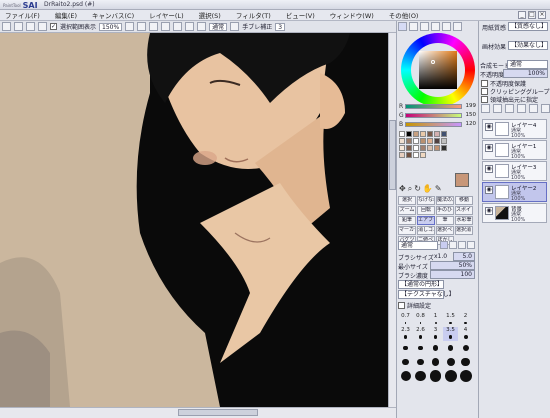 This screenshot has height=418, width=550. What do you see at coordinates (53, 26) in the screenshot?
I see `selection-display-checkbox: ✓` at bounding box center [53, 26].